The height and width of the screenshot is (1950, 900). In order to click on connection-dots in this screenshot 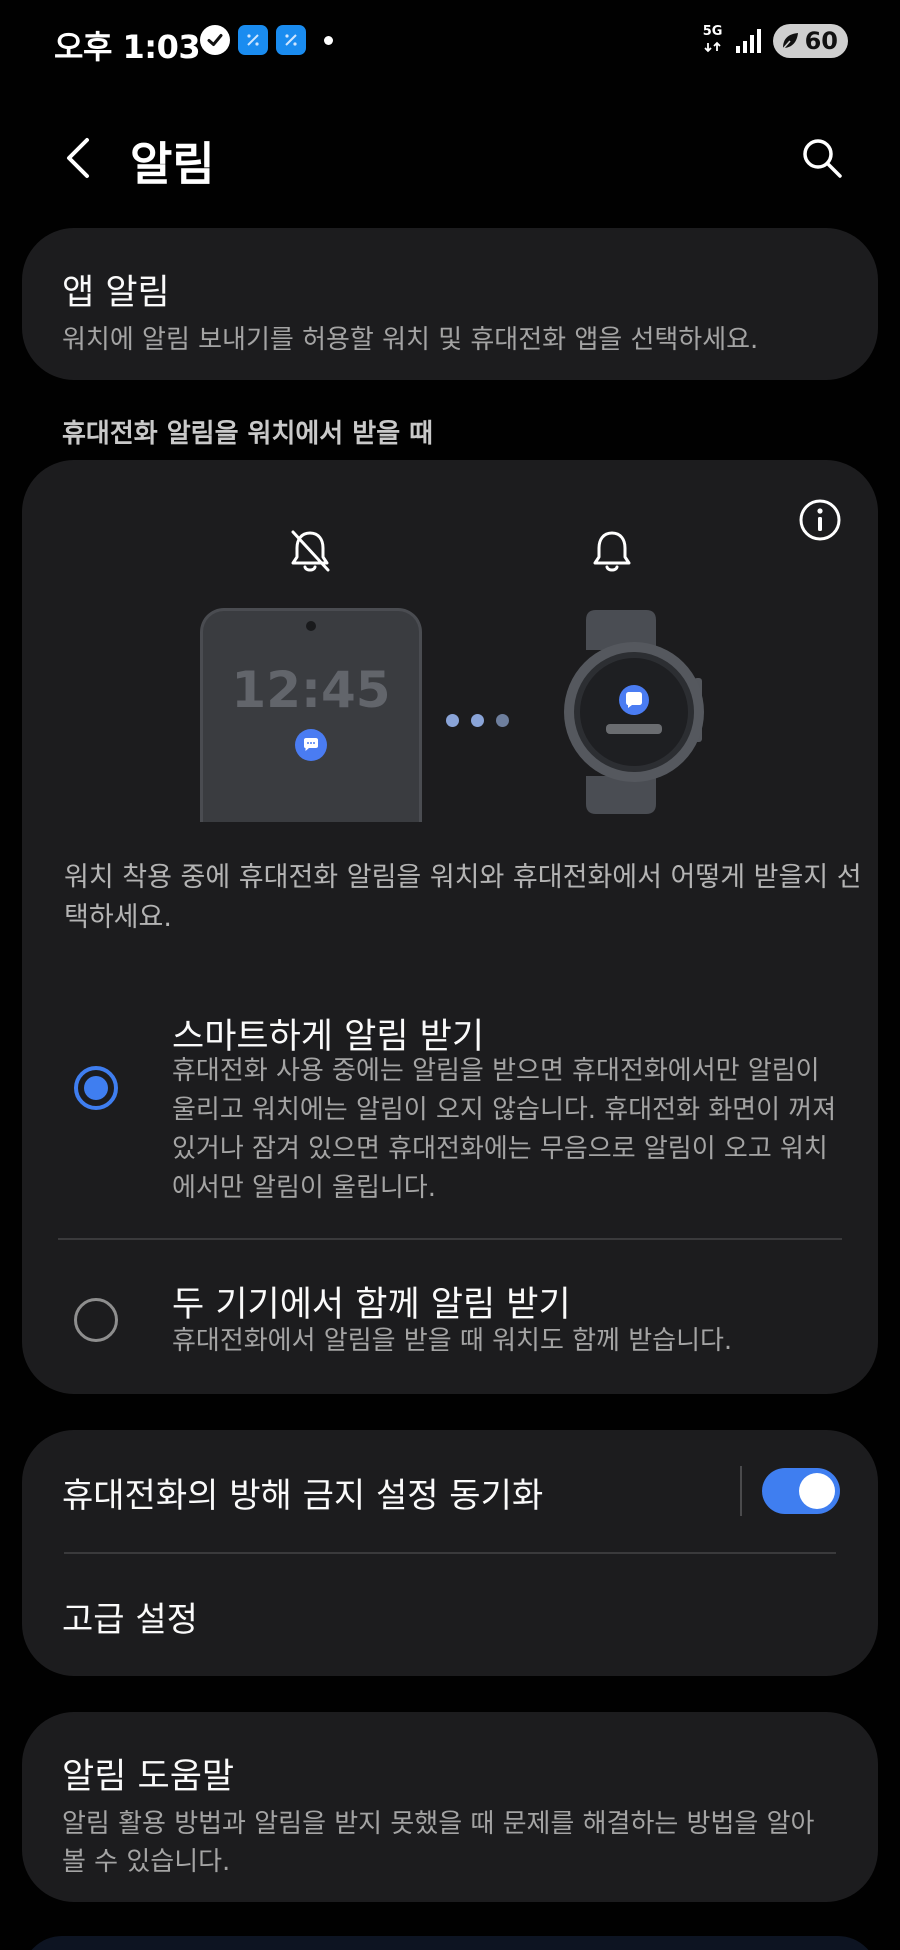, I will do `click(477, 720)`.